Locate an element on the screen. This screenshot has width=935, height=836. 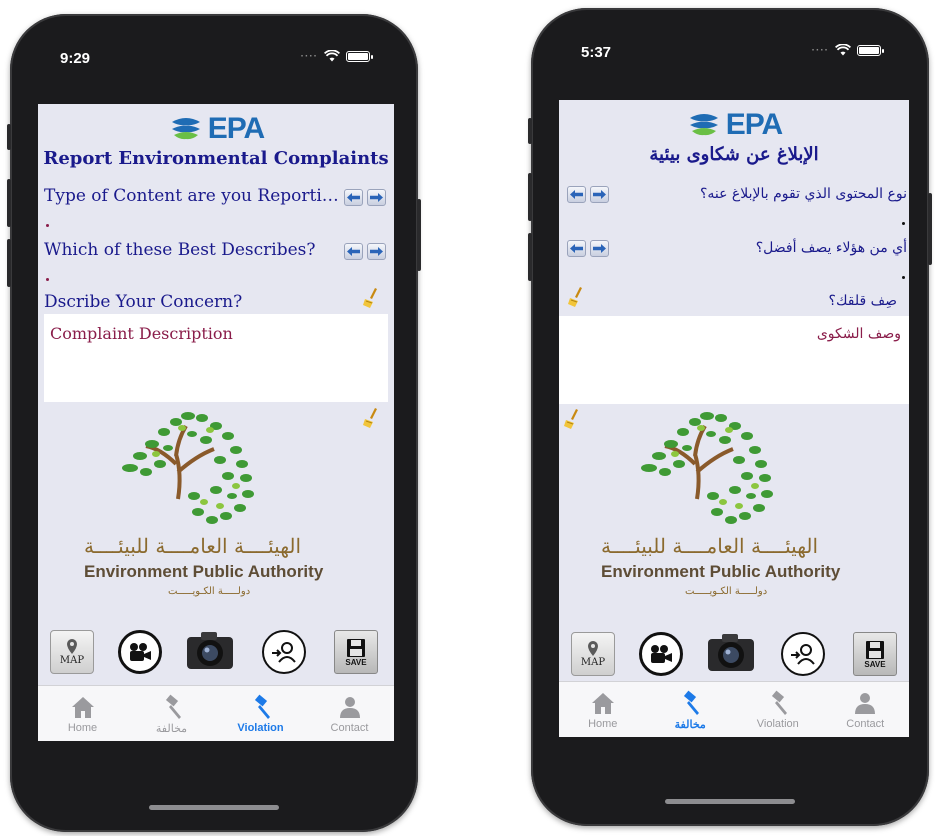
tab-label: Home is located at coordinates (82, 728).